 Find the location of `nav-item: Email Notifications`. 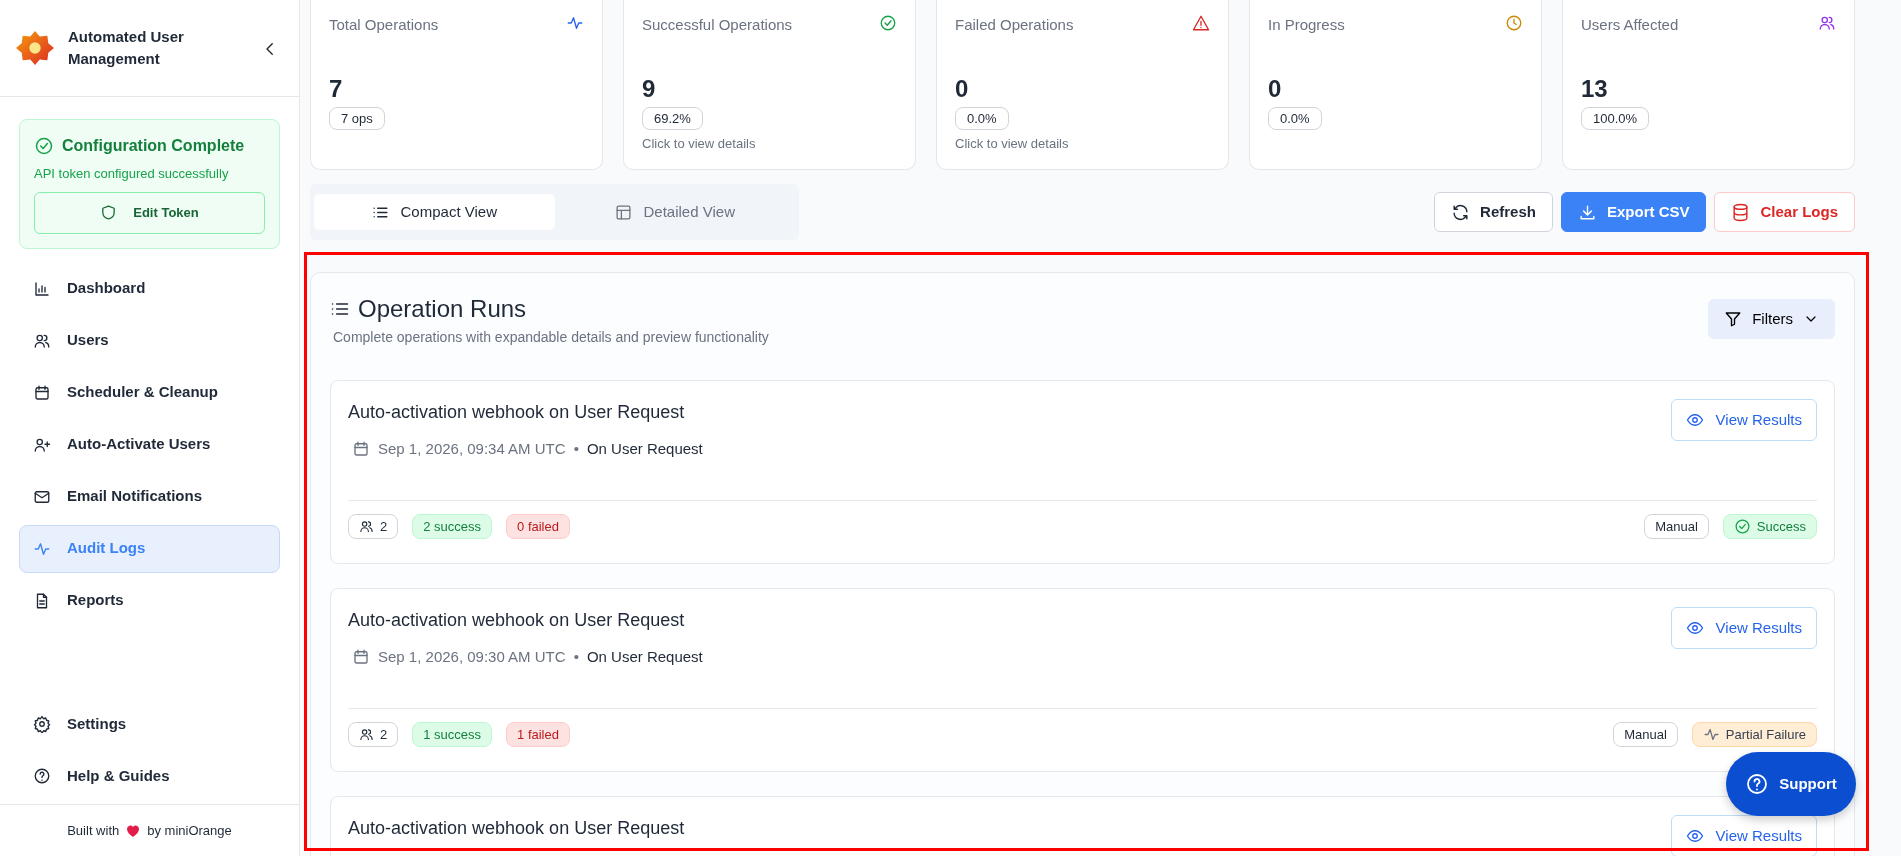

nav-item: Email Notifications is located at coordinates (149, 496).